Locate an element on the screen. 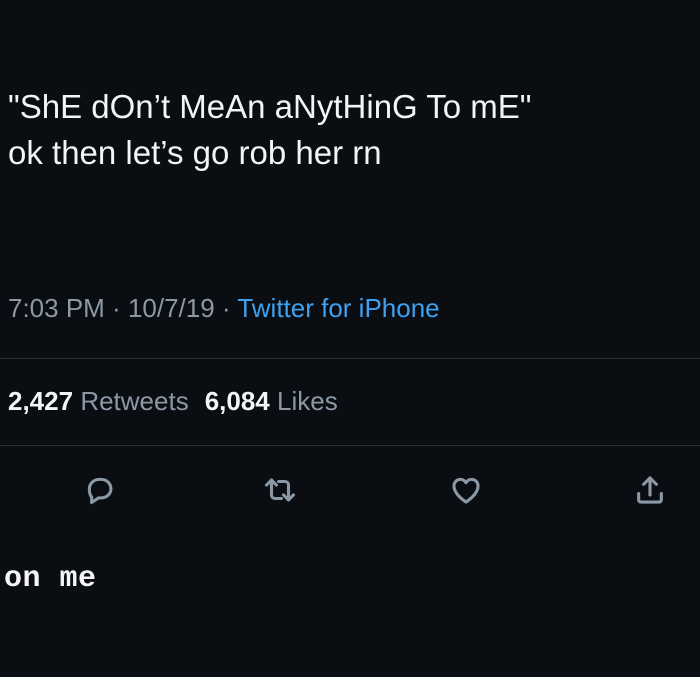 This screenshot has width=700, height=677. share-icon is located at coordinates (650, 490).